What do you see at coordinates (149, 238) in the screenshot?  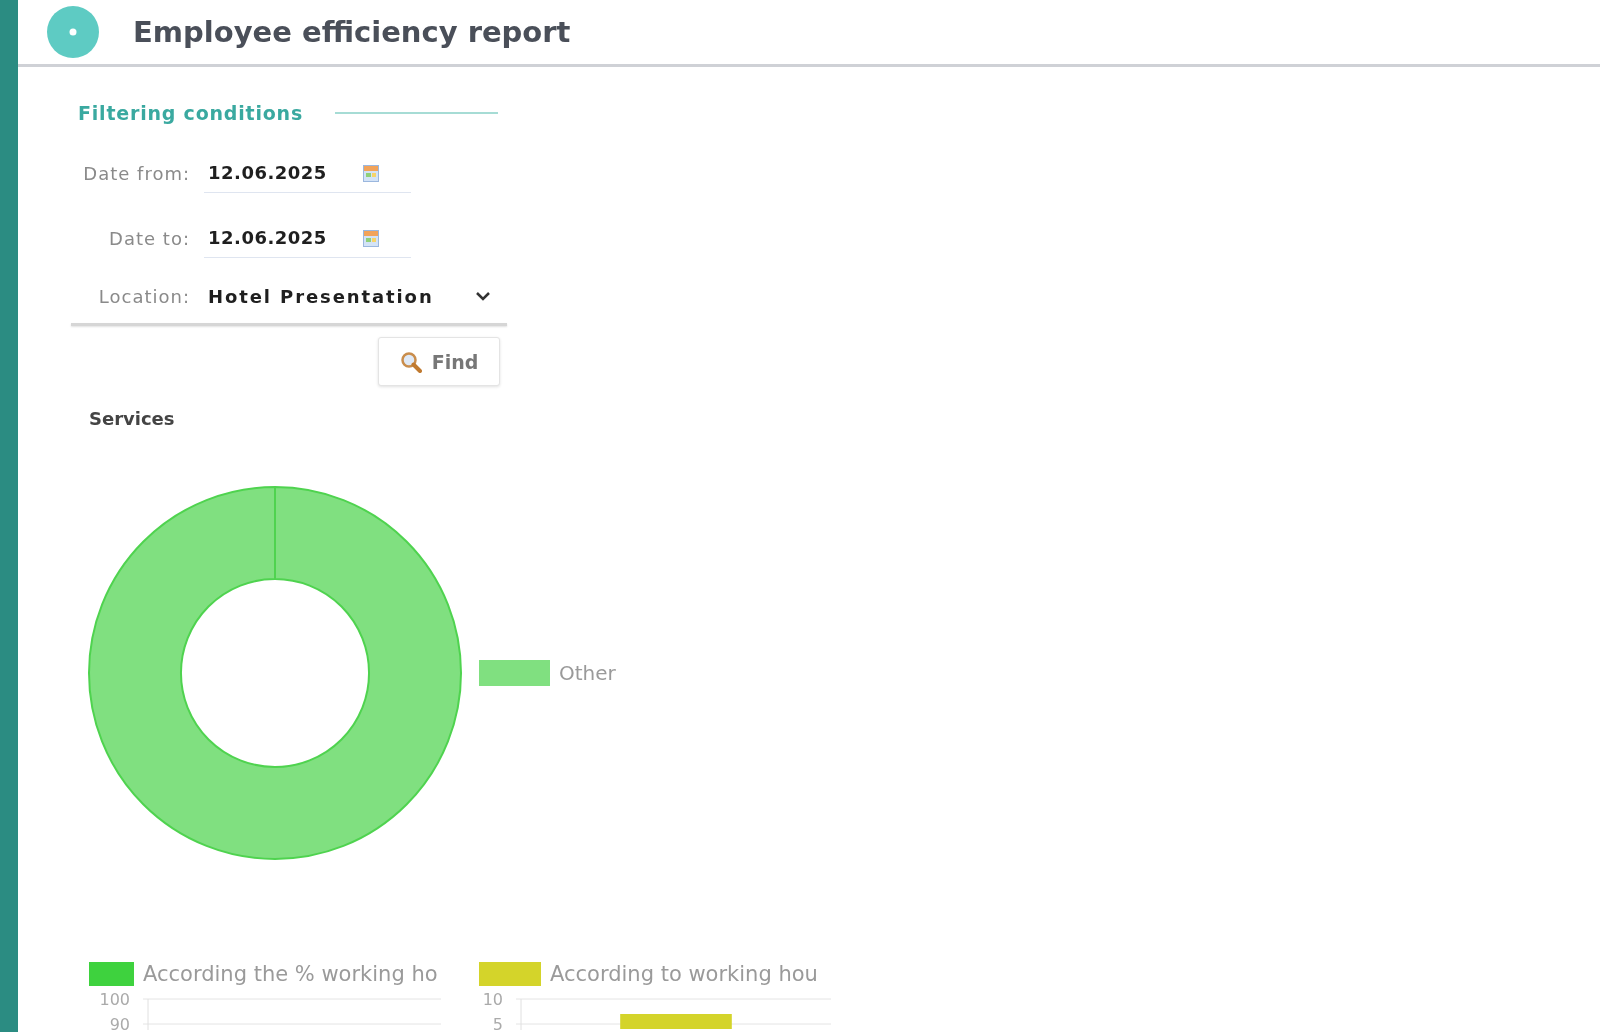 I see `field-label: Date to:` at bounding box center [149, 238].